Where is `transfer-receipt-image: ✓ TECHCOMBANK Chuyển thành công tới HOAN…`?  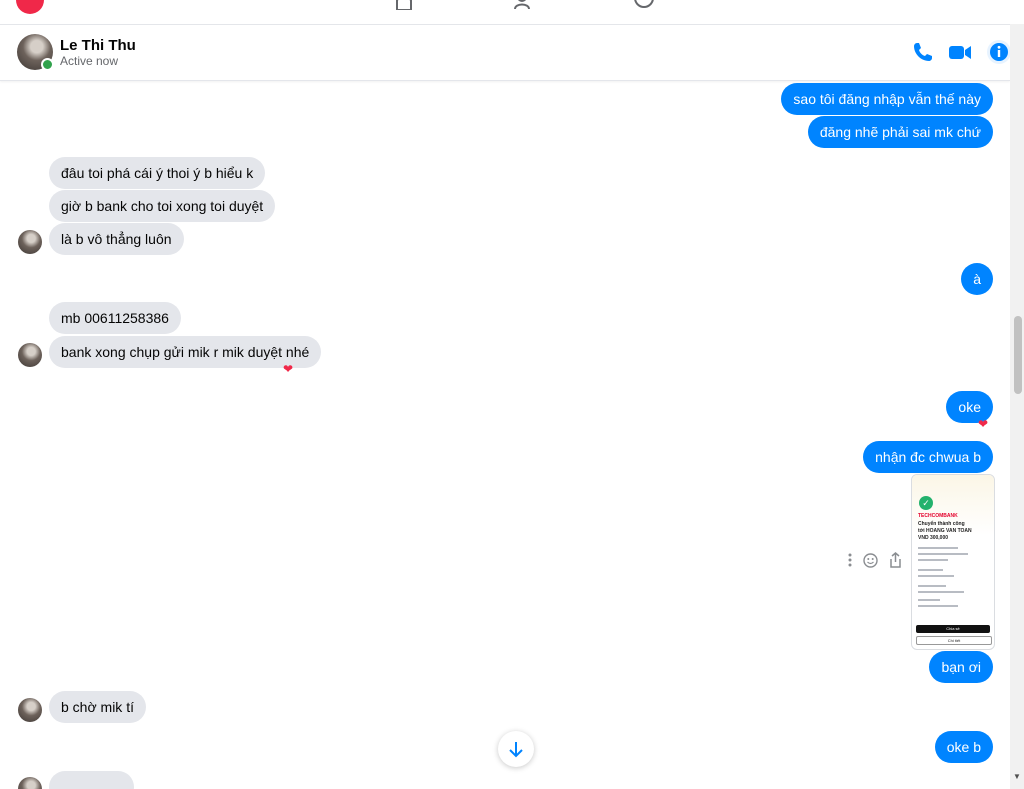
transfer-receipt-image: ✓ TECHCOMBANK Chuyển thành công tới HOAN… is located at coordinates (953, 562).